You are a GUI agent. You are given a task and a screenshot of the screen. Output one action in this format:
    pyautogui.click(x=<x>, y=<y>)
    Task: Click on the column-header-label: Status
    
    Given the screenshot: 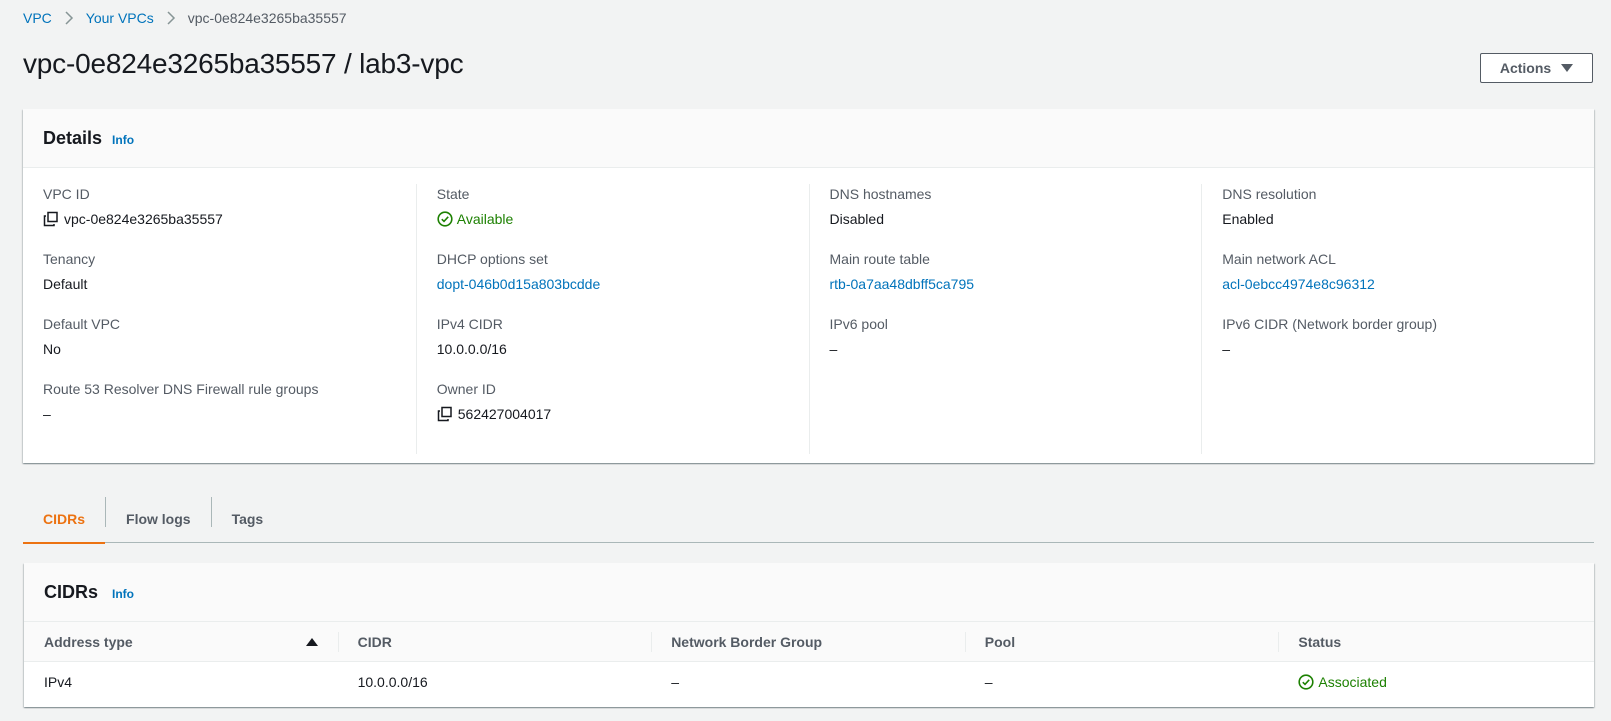 What is the action you would take?
    pyautogui.click(x=1320, y=641)
    